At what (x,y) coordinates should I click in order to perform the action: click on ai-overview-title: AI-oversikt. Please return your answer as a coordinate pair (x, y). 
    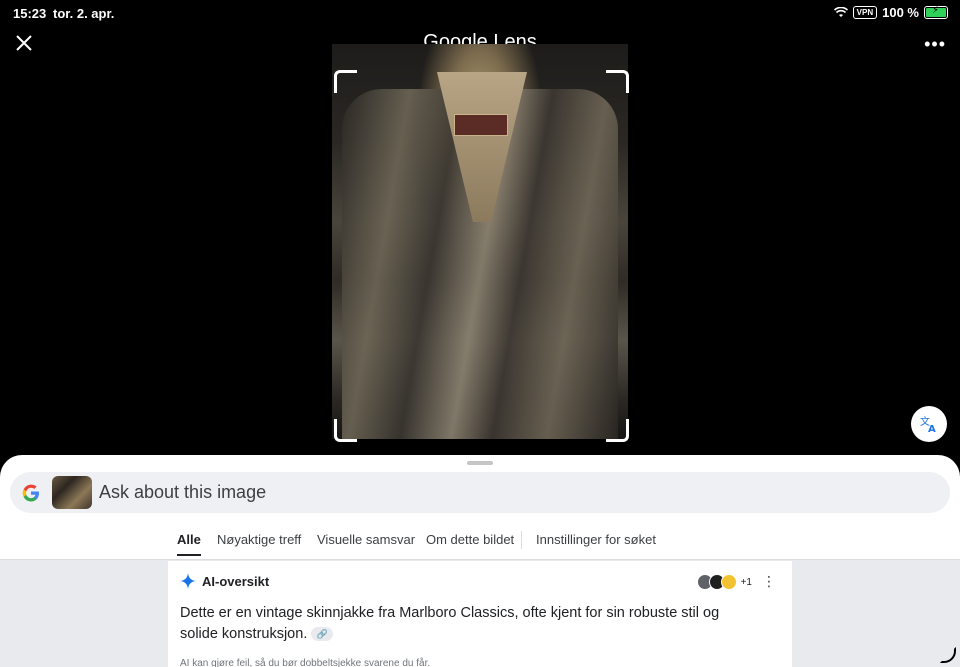
    Looking at the image, I should click on (236, 581).